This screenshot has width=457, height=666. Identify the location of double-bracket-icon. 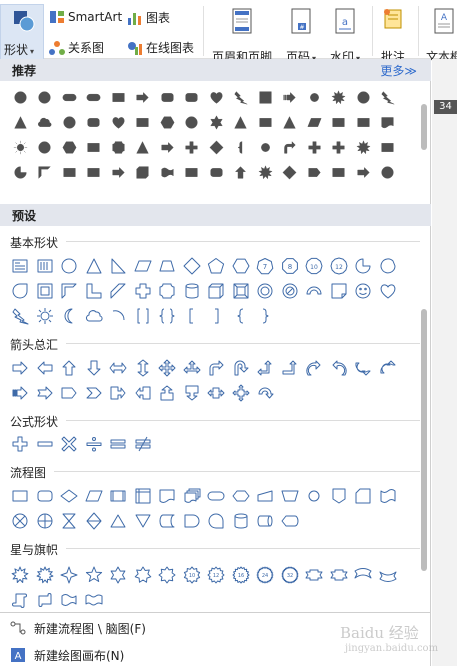
(143, 315).